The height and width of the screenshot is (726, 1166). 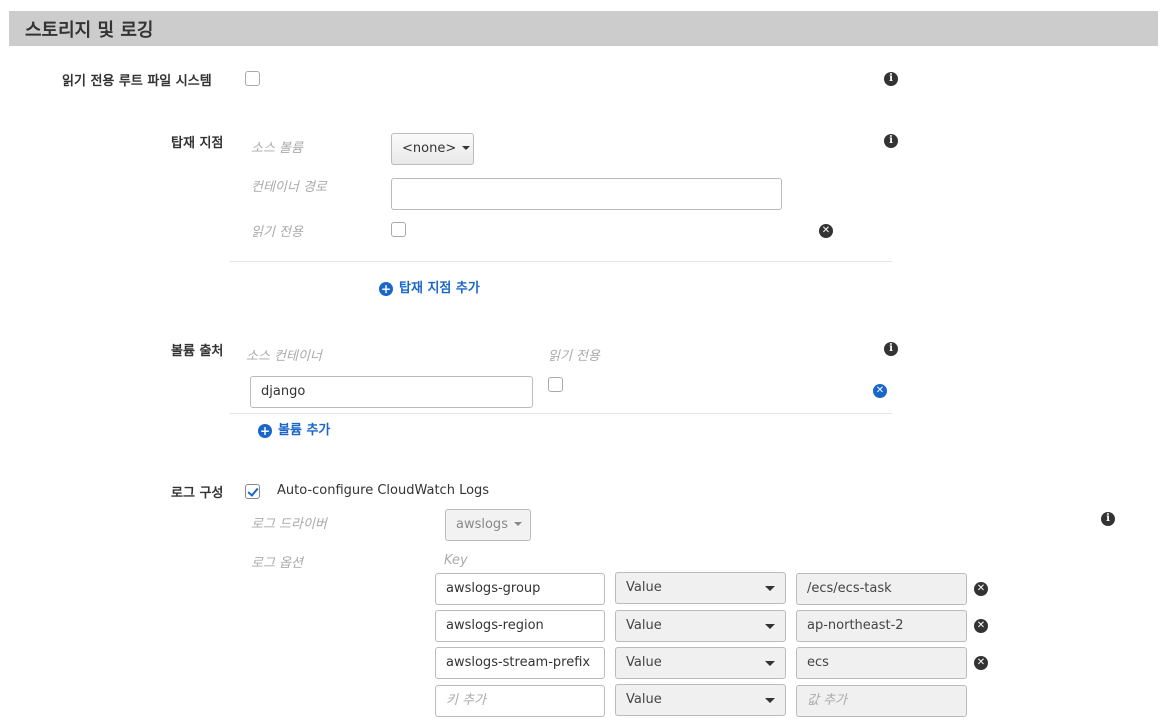 I want to click on source-volume-value: <none>, so click(x=429, y=148).